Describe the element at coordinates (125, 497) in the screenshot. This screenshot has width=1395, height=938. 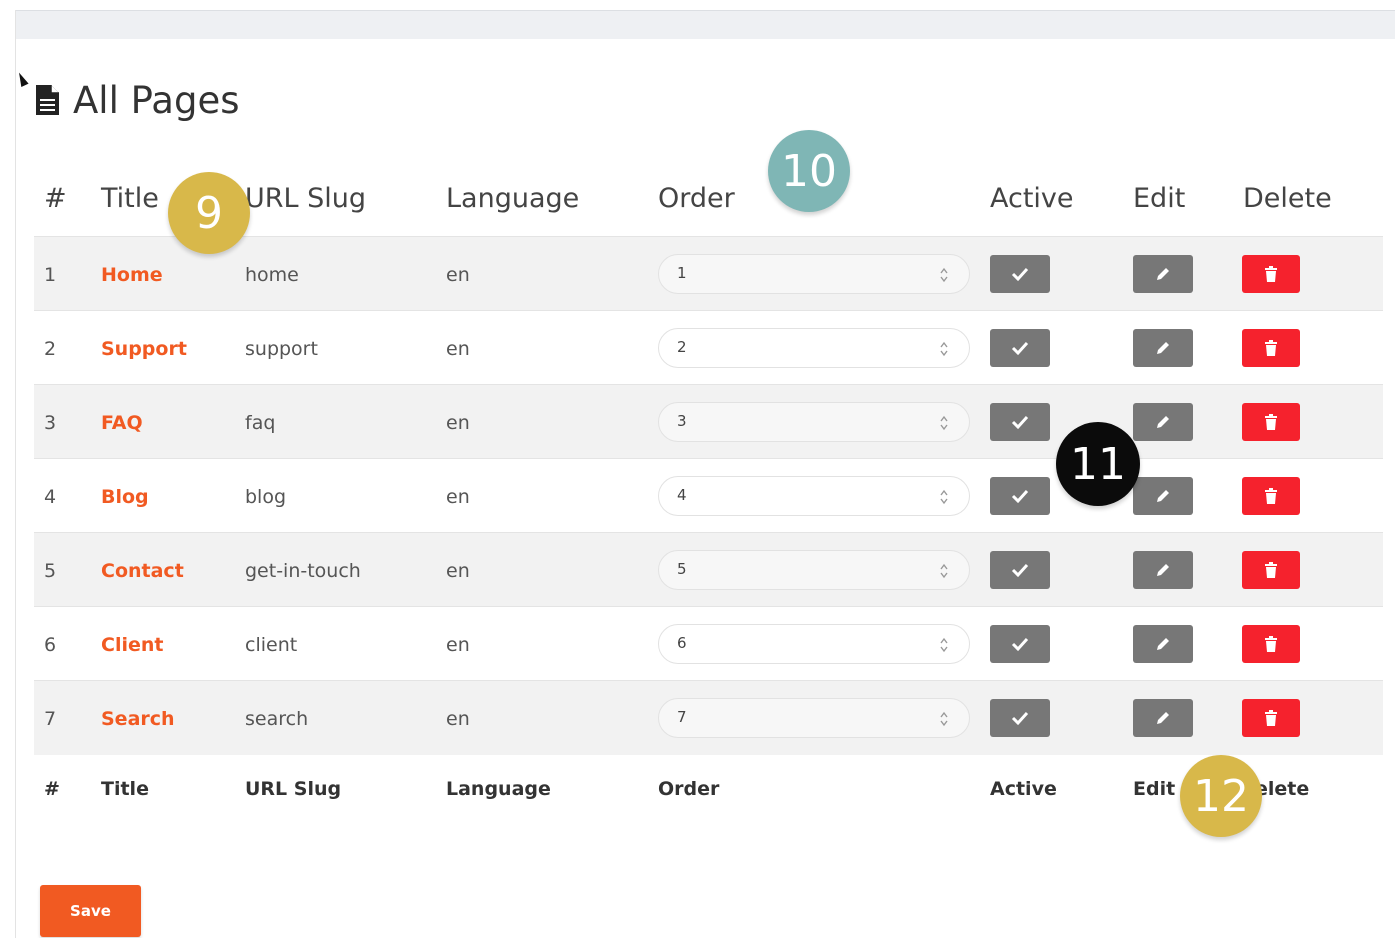
I see `page-title-link: Blog` at that location.